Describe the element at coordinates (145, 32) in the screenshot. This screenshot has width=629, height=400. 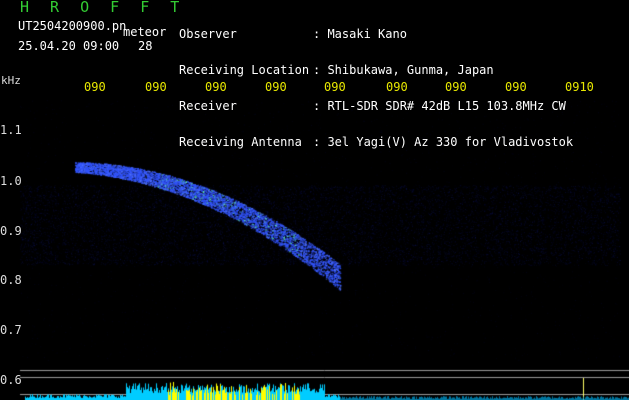
I see `meteor-label: meteor` at that location.